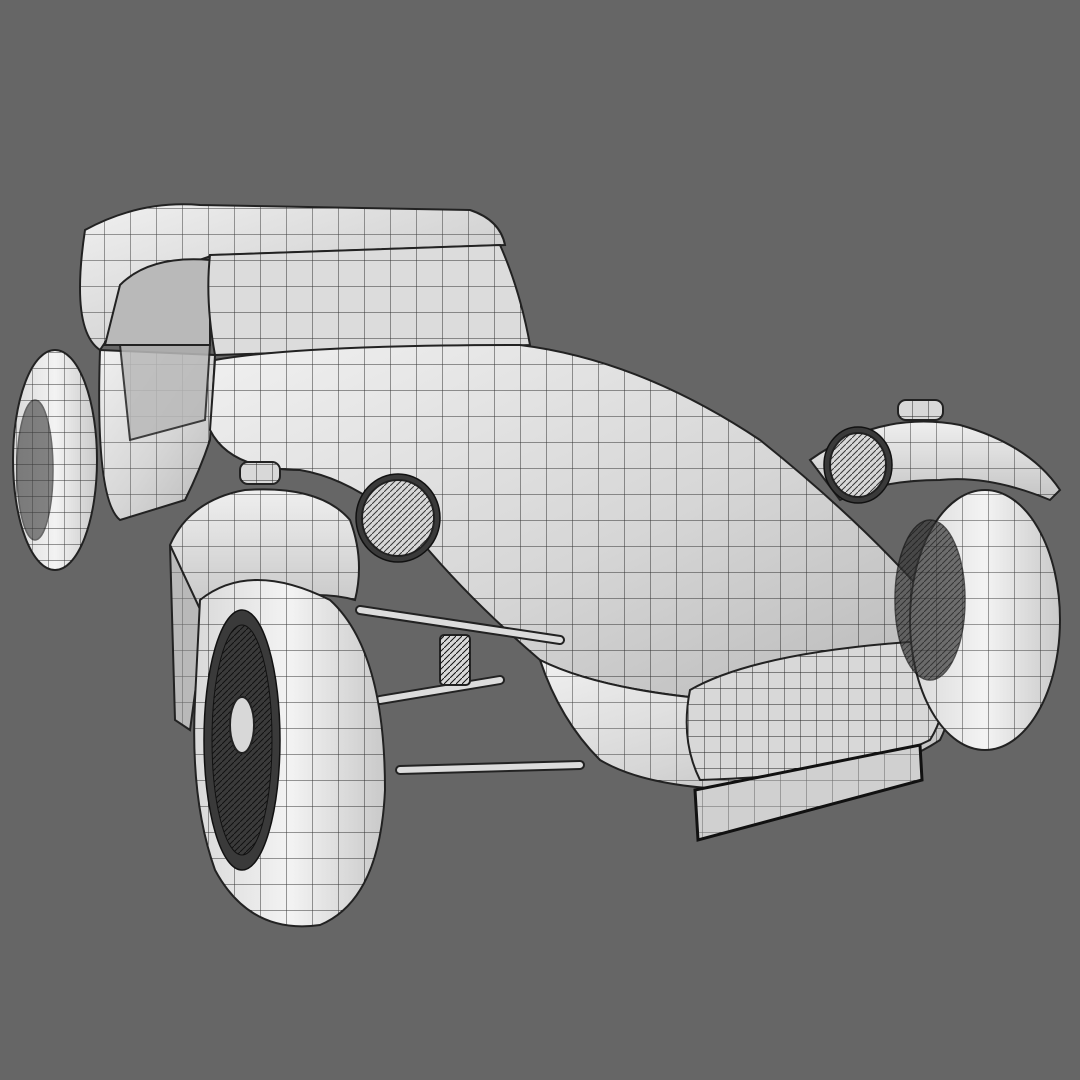 This screenshot has height=1080, width=1080. Describe the element at coordinates (858, 465) in the screenshot. I see `headlight-right` at that location.